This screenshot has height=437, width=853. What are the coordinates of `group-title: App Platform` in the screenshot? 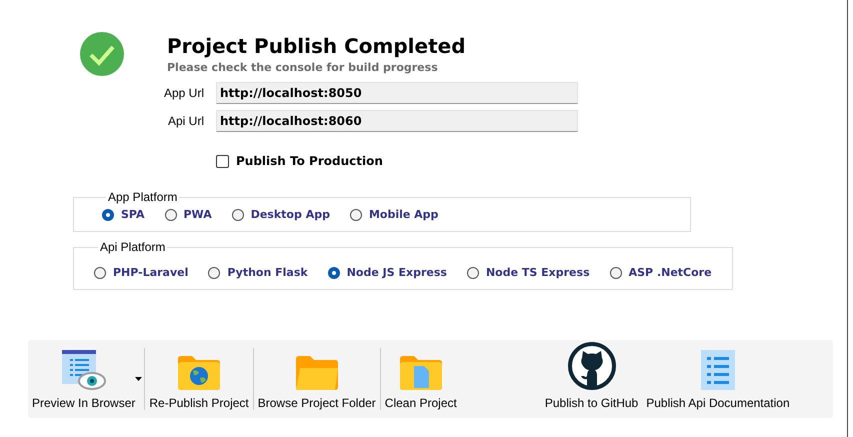 It's located at (142, 197).